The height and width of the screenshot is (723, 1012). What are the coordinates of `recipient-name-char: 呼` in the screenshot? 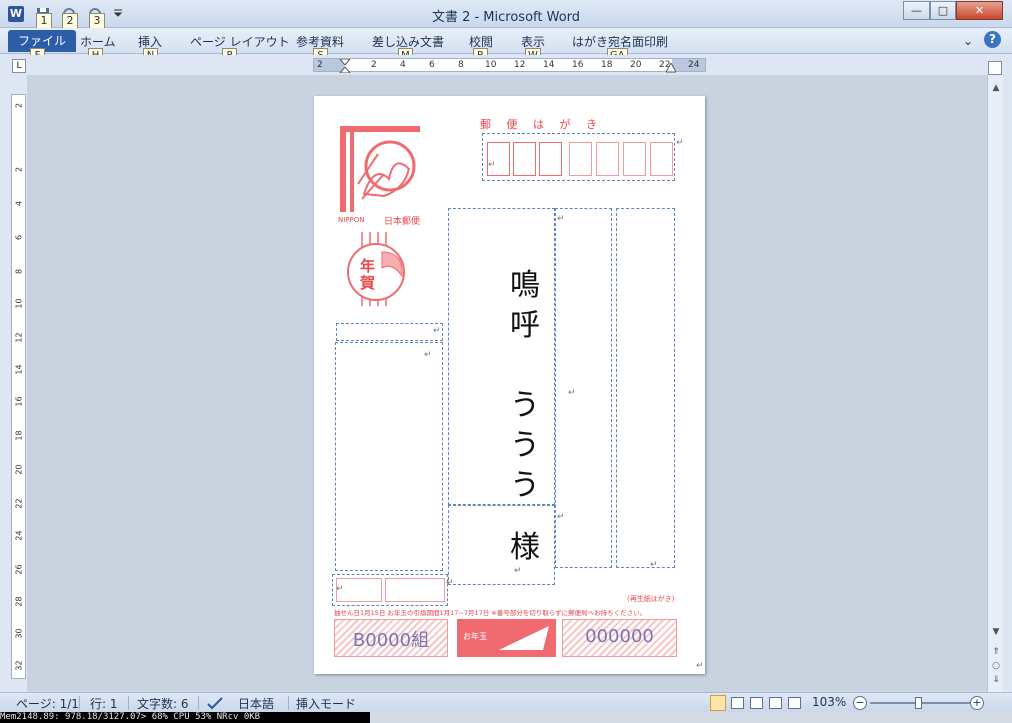 It's located at (525, 325).